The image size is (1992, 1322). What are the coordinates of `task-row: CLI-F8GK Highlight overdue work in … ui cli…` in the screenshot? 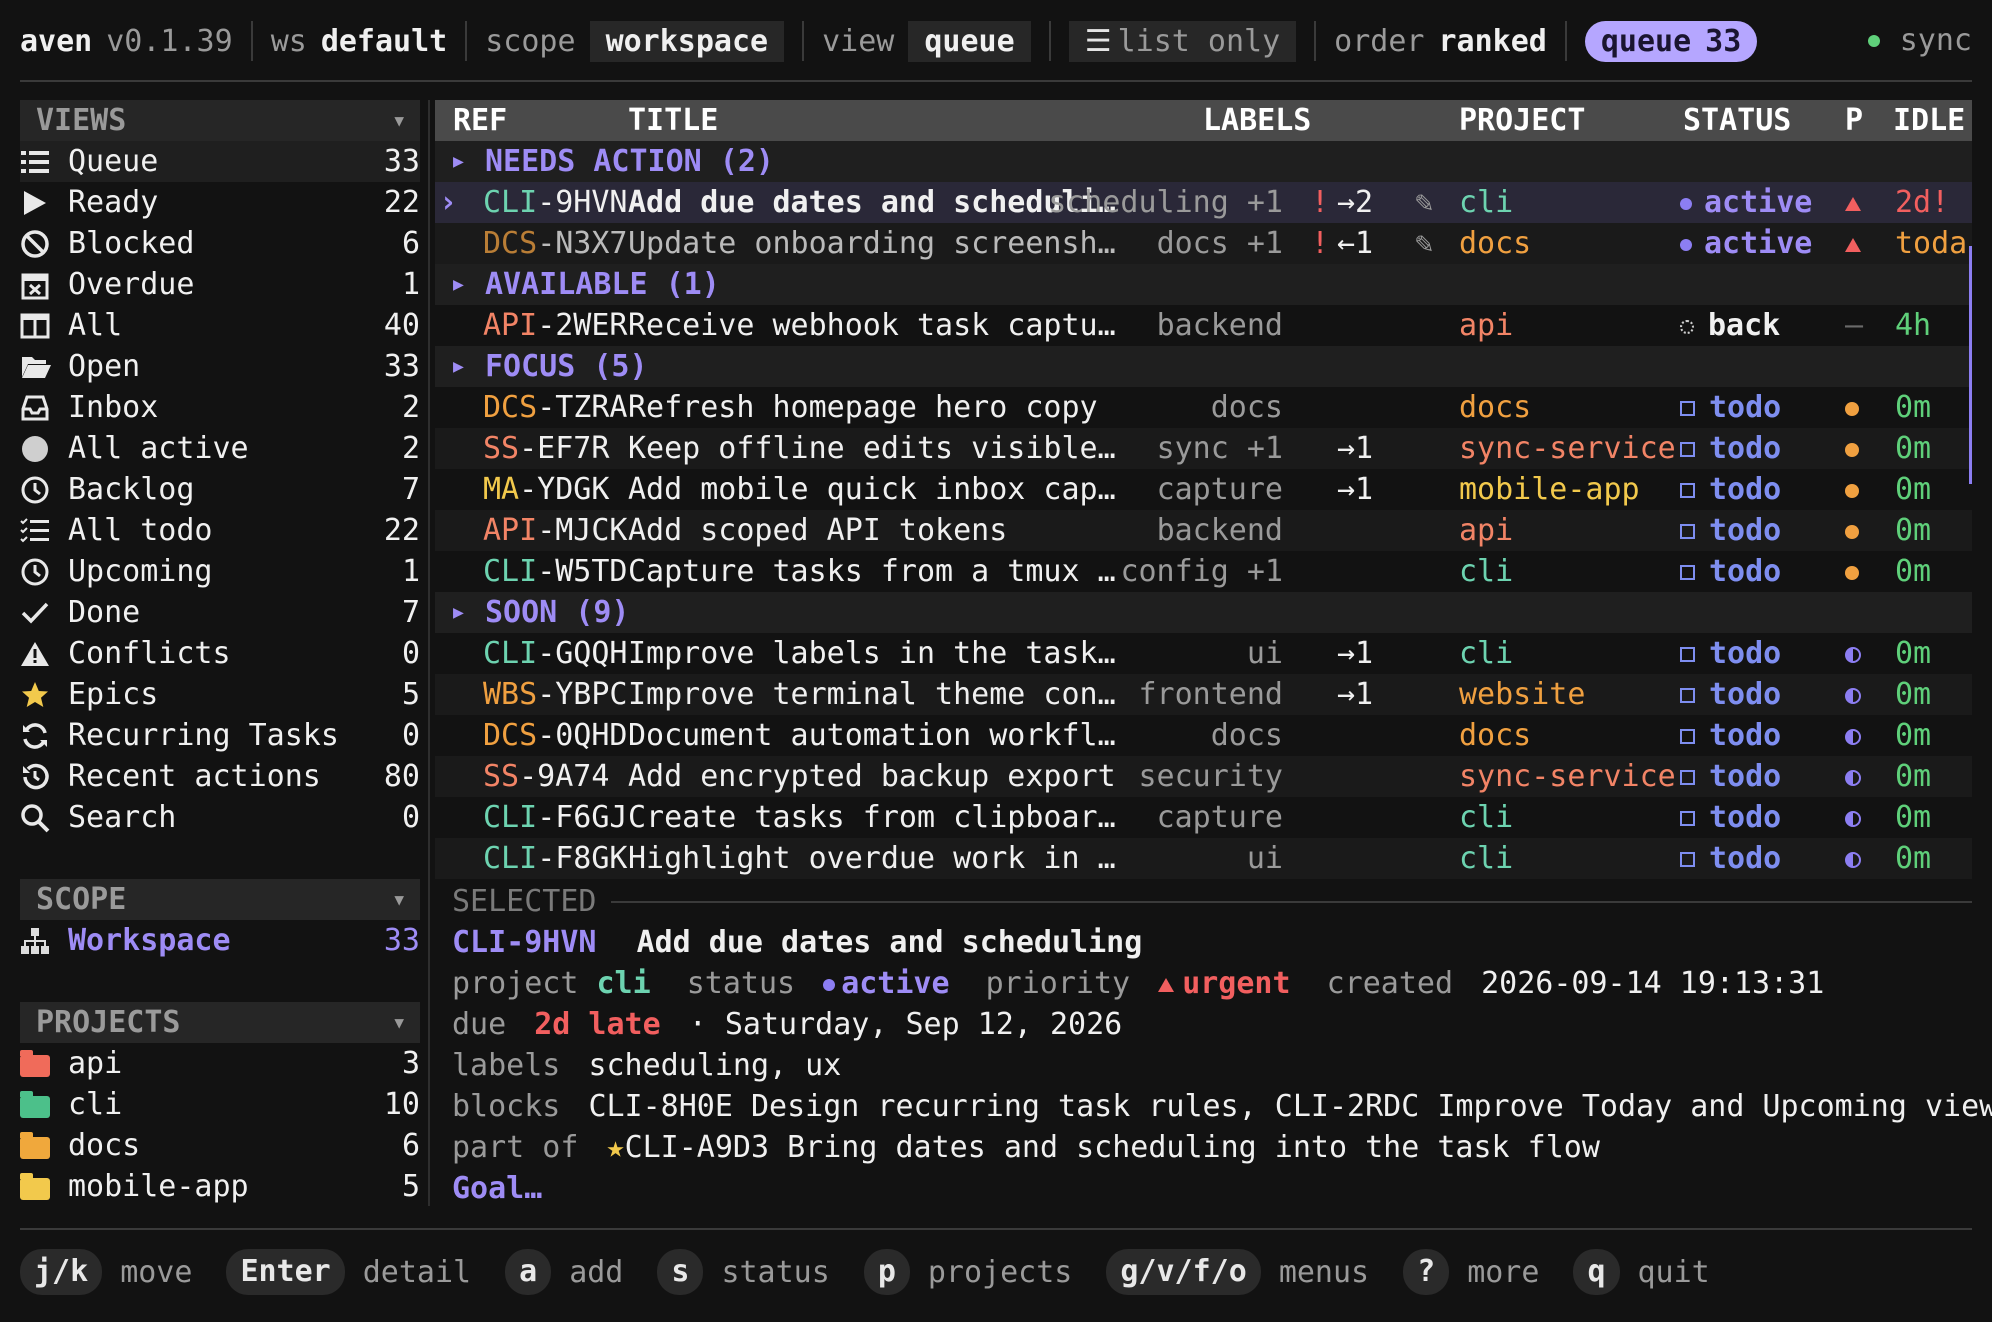 It's located at (1203, 858).